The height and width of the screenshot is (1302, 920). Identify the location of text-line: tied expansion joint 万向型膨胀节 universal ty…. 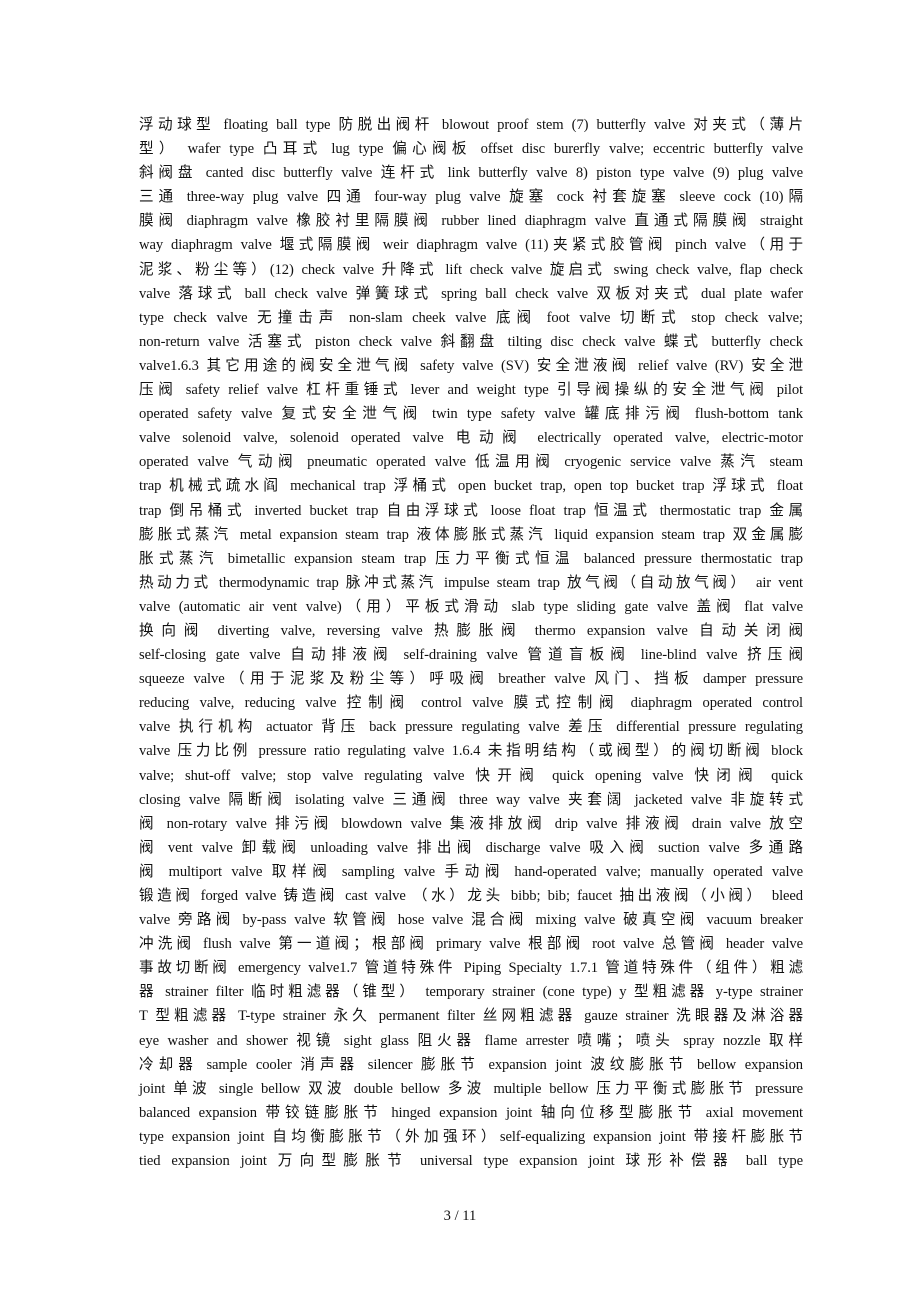
(471, 1161).